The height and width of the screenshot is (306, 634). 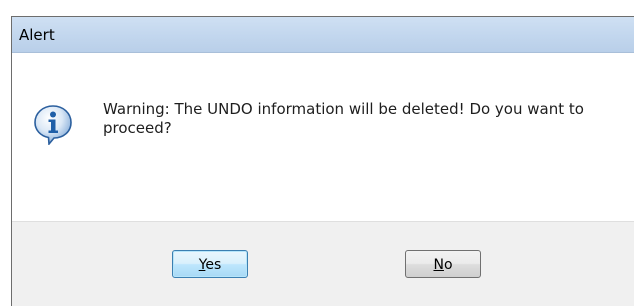 What do you see at coordinates (53, 125) in the screenshot?
I see `info-icon` at bounding box center [53, 125].